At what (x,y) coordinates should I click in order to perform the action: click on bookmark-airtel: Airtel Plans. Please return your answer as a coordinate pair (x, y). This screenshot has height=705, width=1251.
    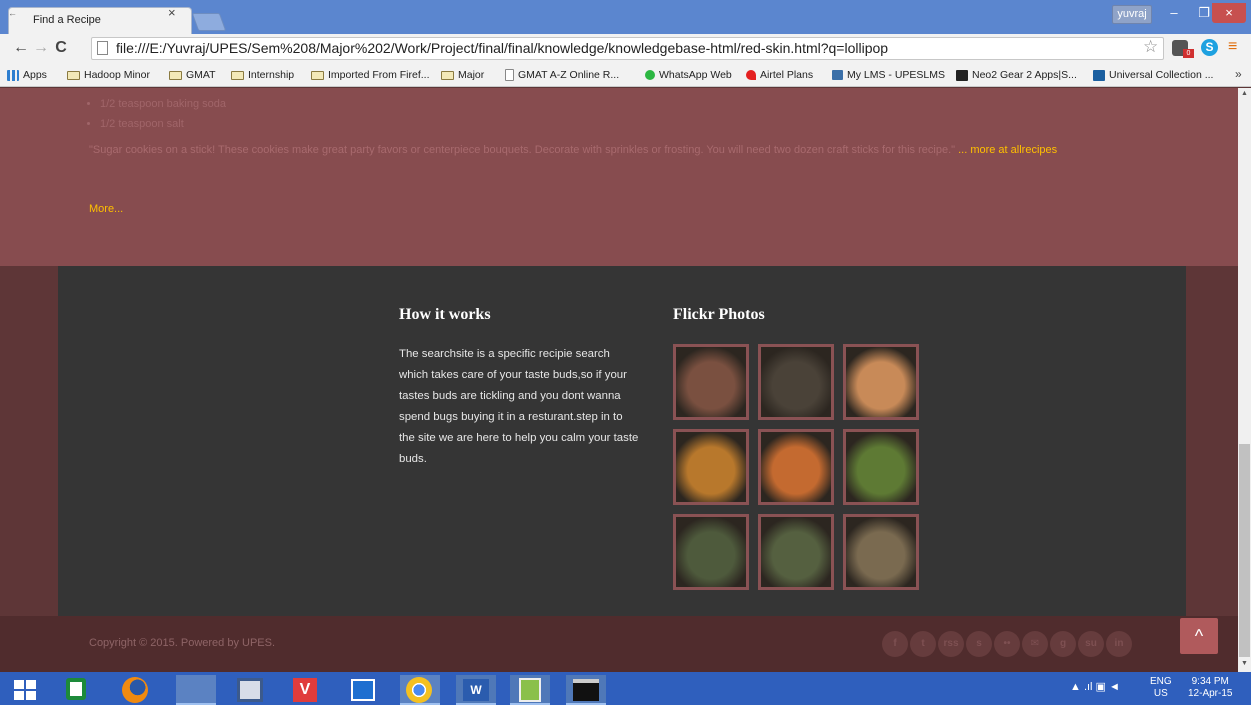
    Looking at the image, I should click on (779, 75).